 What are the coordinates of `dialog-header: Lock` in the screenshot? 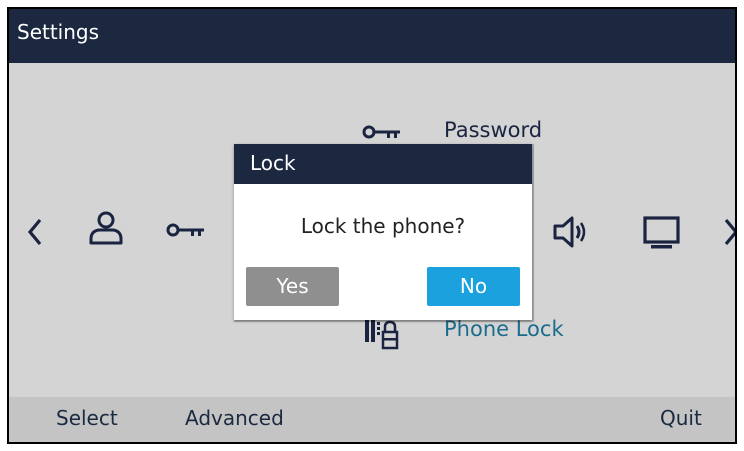 It's located at (383, 164).